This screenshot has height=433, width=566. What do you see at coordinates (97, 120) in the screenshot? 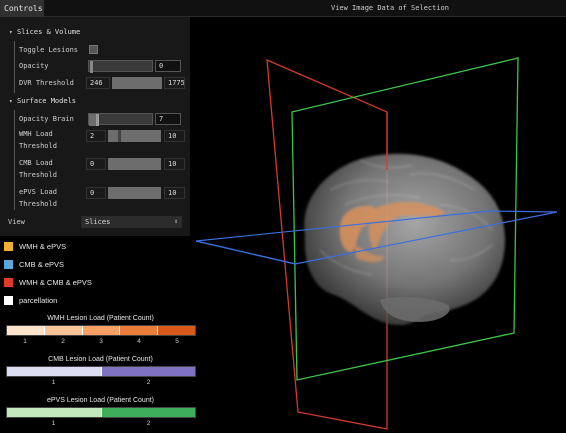
I see `opacity-brain-slider-handle` at bounding box center [97, 120].